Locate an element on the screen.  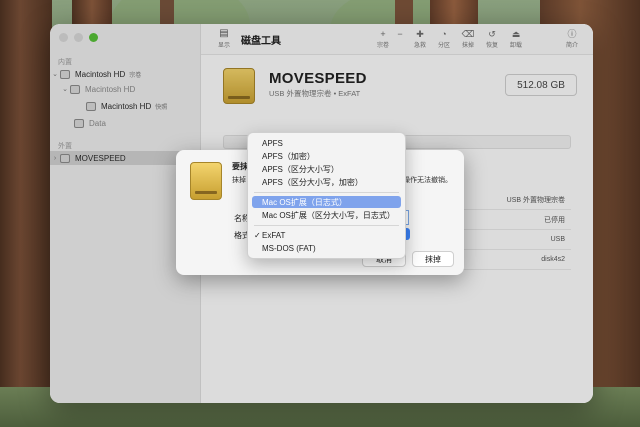
menu-item-apfs: APFS is located at coordinates (326, 143).